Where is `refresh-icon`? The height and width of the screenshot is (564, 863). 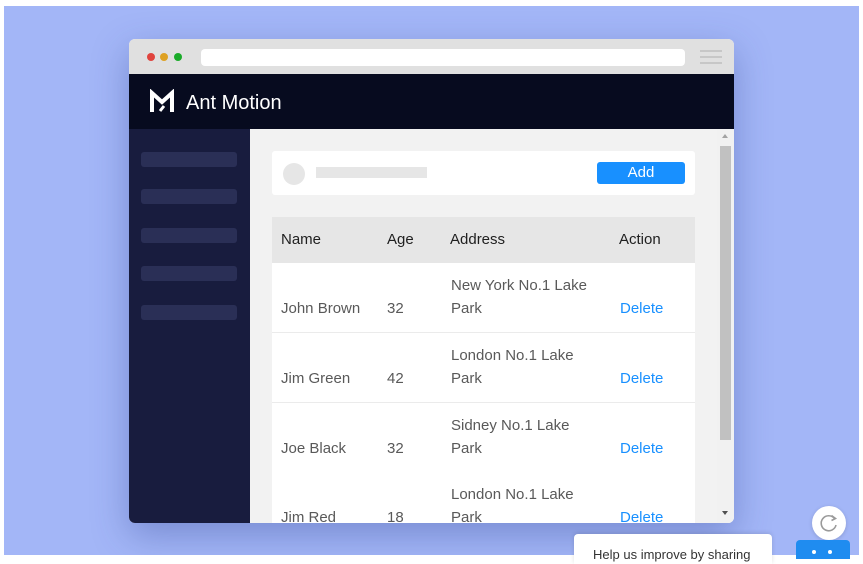
refresh-icon is located at coordinates (829, 523).